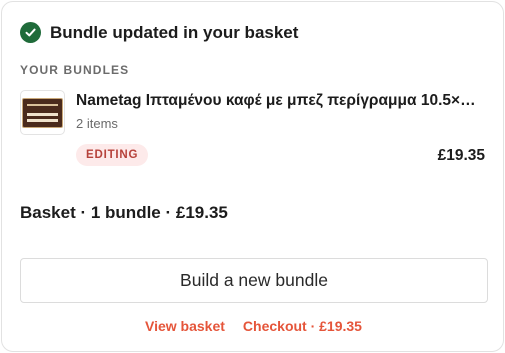  What do you see at coordinates (124, 212) in the screenshot?
I see `basket-summary: Basket · 1 bundle · £19.35` at bounding box center [124, 212].